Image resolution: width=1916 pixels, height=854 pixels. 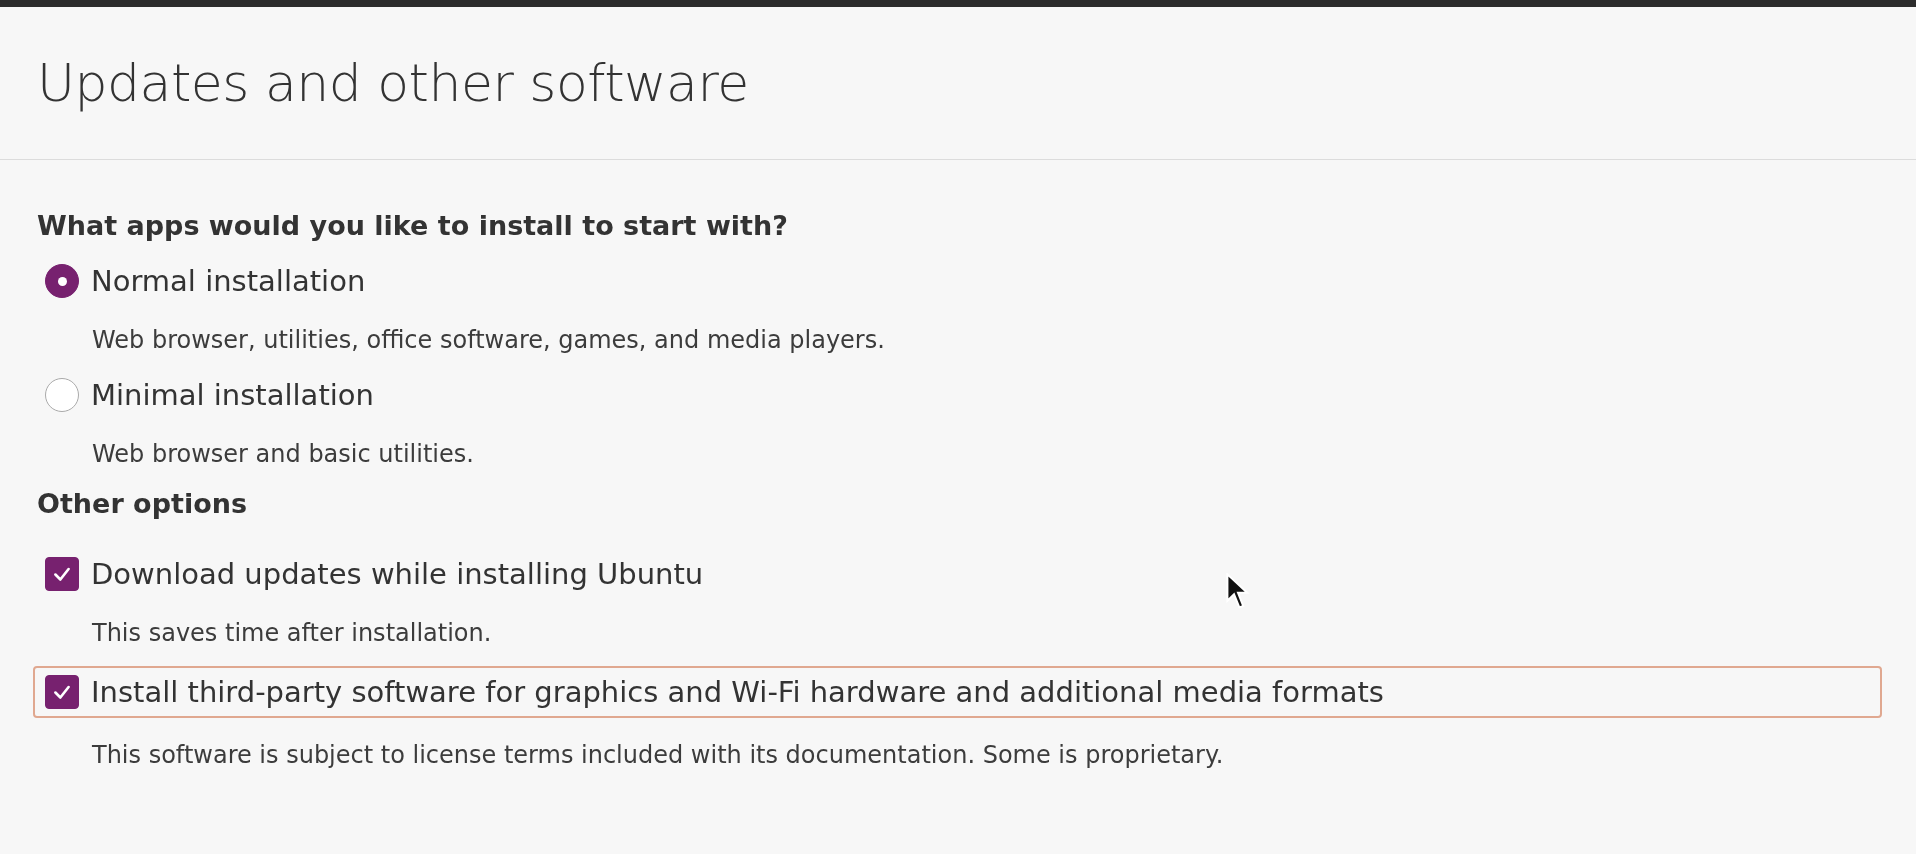 What do you see at coordinates (393, 83) in the screenshot?
I see `page-title: Updates and other software` at bounding box center [393, 83].